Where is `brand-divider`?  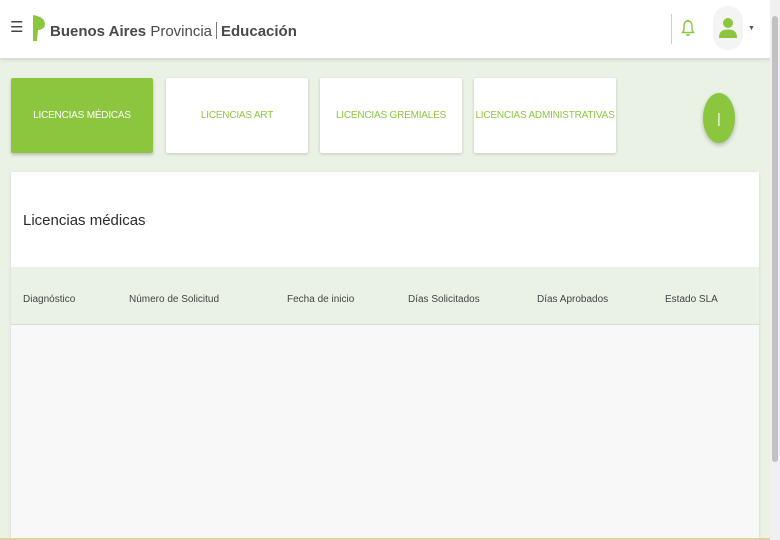
brand-divider is located at coordinates (217, 30).